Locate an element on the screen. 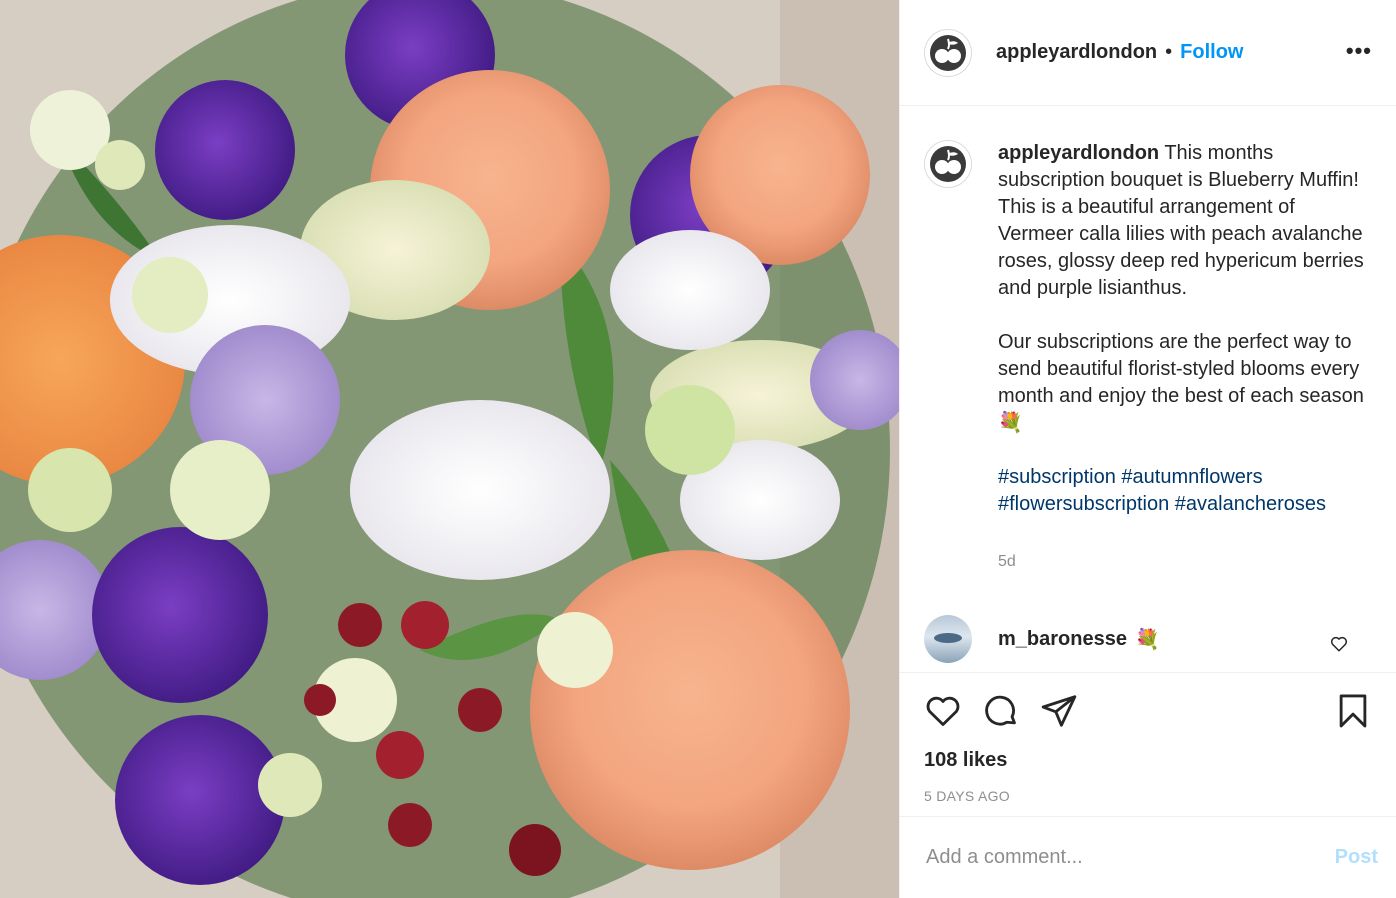 Image resolution: width=1396 pixels, height=898 pixels. header-username: appleyardlondon is located at coordinates (1076, 52).